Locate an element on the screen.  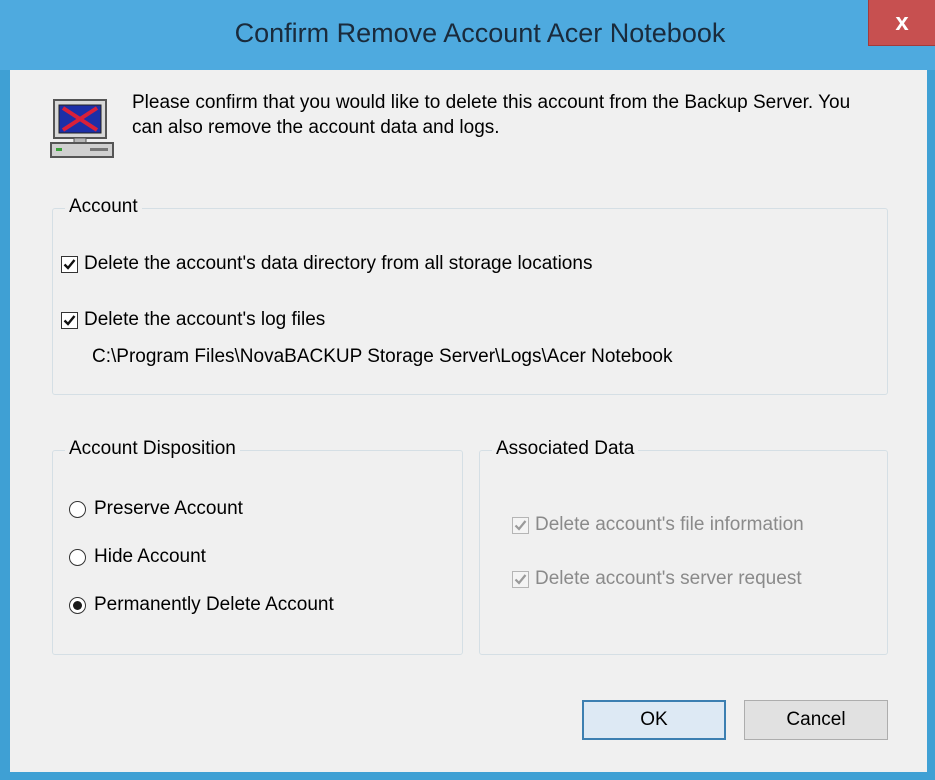
delete-log-files-option: Delete the account's log files is located at coordinates (193, 320).